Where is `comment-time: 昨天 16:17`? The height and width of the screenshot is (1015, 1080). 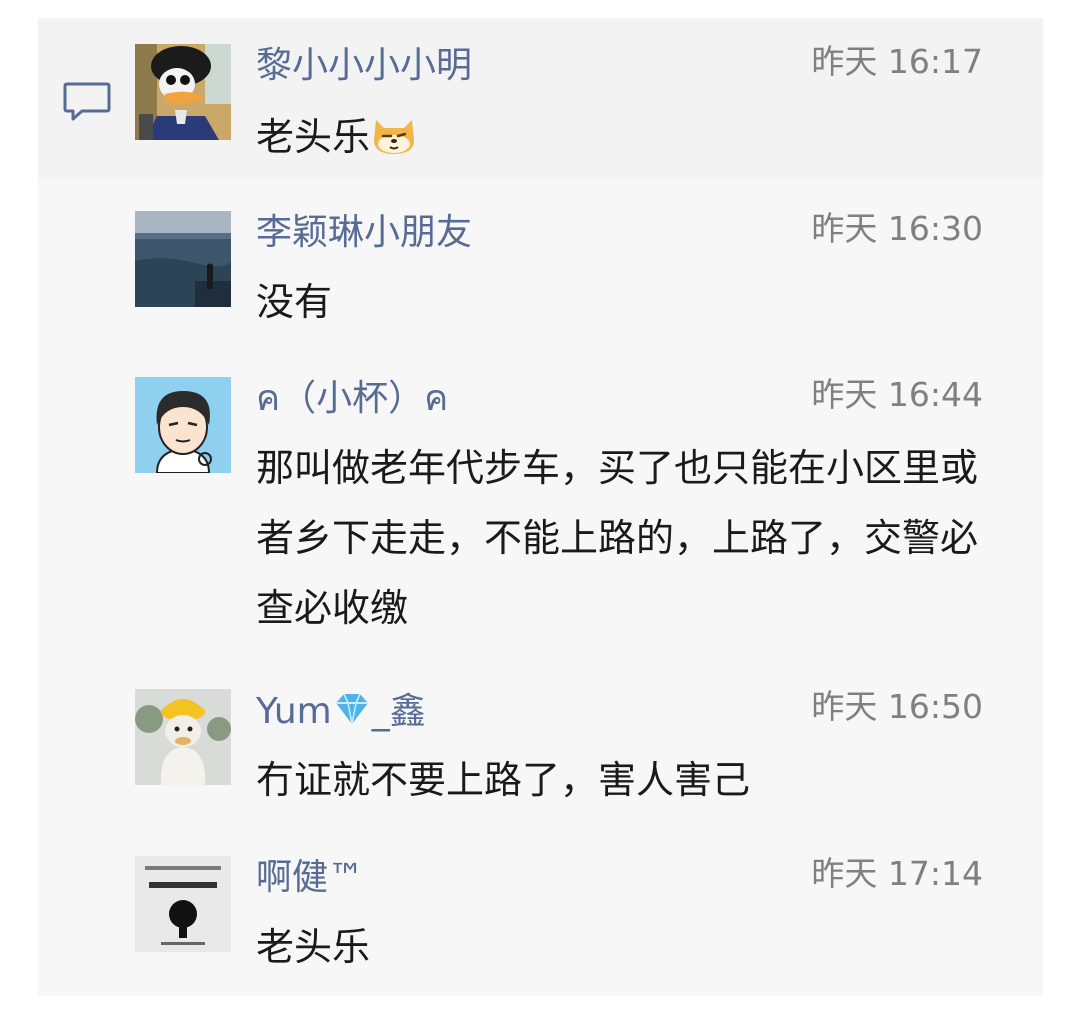
comment-time: 昨天 16:17 is located at coordinates (897, 61).